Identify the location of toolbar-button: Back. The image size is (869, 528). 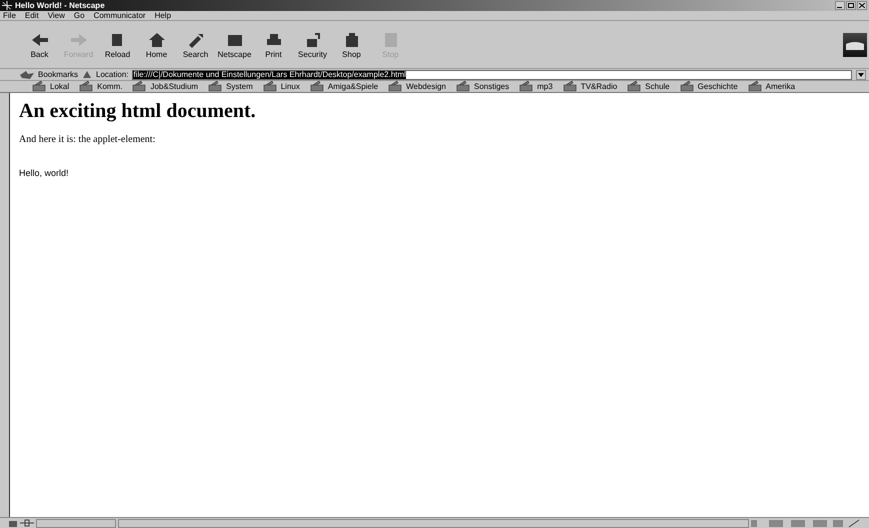
(39, 44).